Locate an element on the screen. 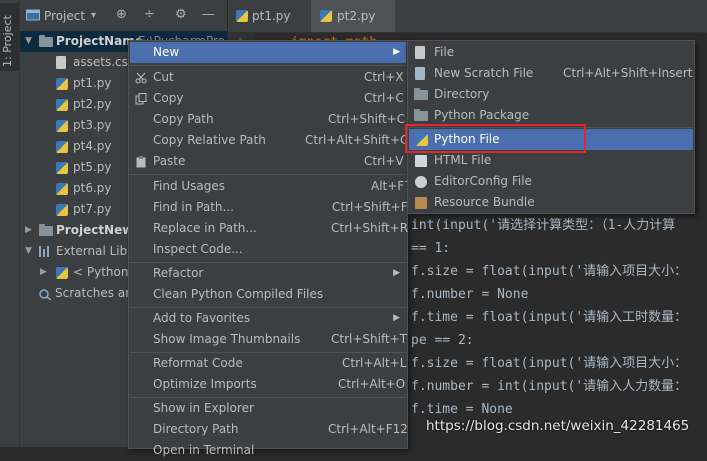  scissors-icon is located at coordinates (141, 78).